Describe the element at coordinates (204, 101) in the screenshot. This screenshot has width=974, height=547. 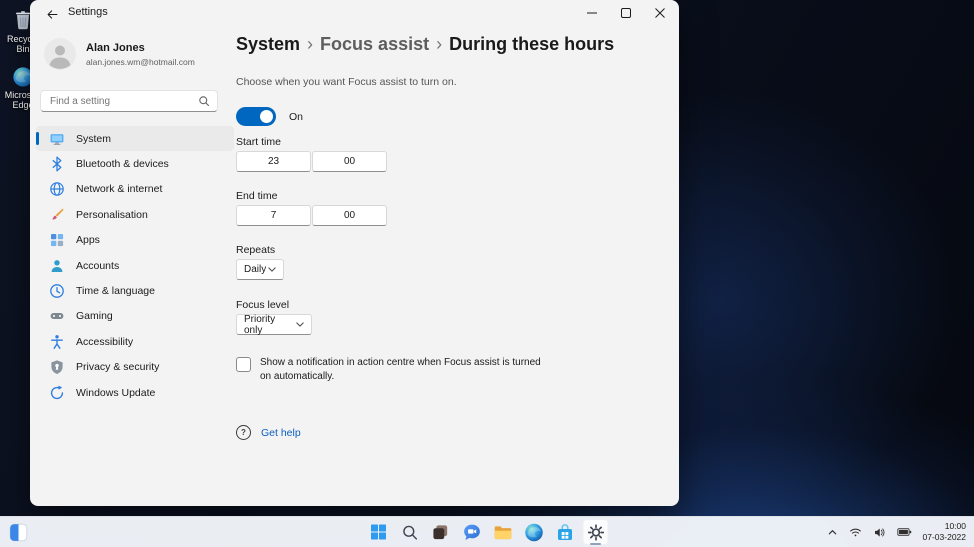
I see `search-icon` at that location.